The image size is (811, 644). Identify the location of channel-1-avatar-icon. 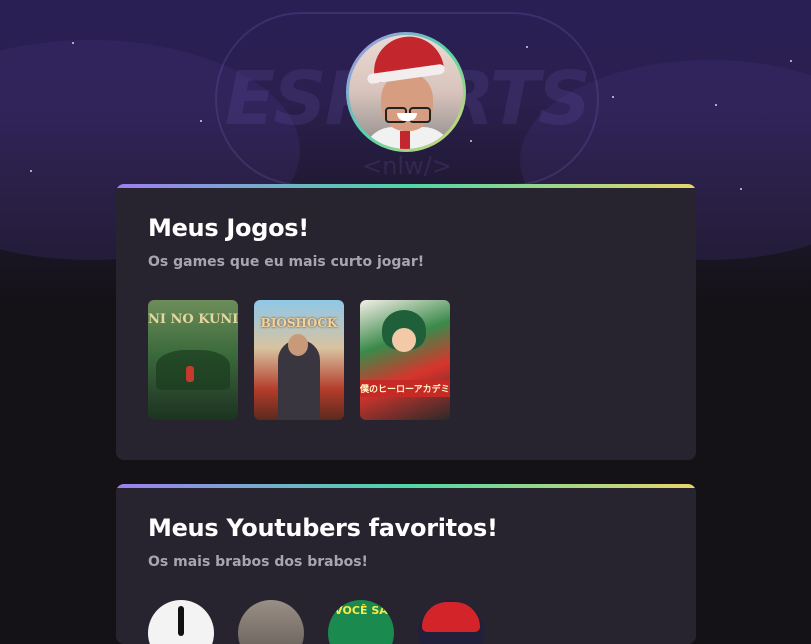
(181, 622).